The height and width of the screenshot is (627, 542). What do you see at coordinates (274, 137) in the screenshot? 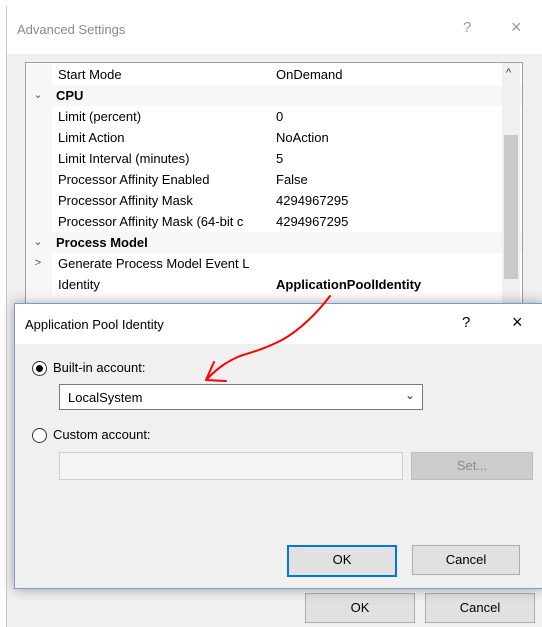
I see `property-row: Limit Action NoAction` at bounding box center [274, 137].